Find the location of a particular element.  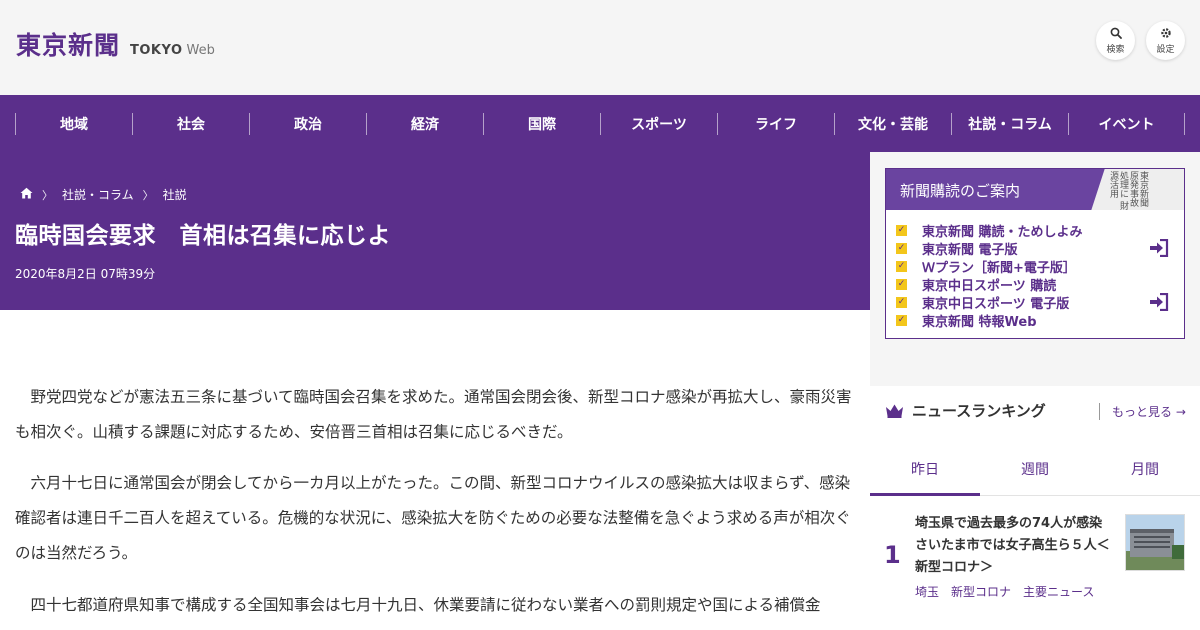

article-title: 臨時国会要求 首相は召集に応じよ is located at coordinates (203, 236).